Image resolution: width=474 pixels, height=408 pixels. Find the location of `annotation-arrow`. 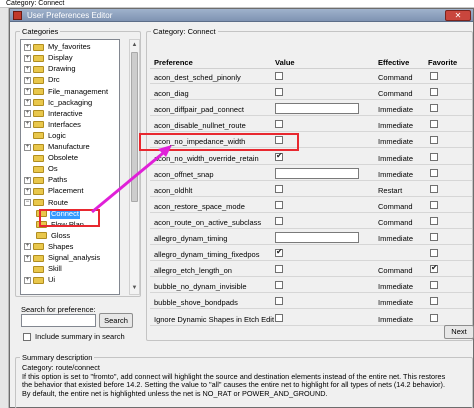

annotation-arrow is located at coordinates (131, 179).